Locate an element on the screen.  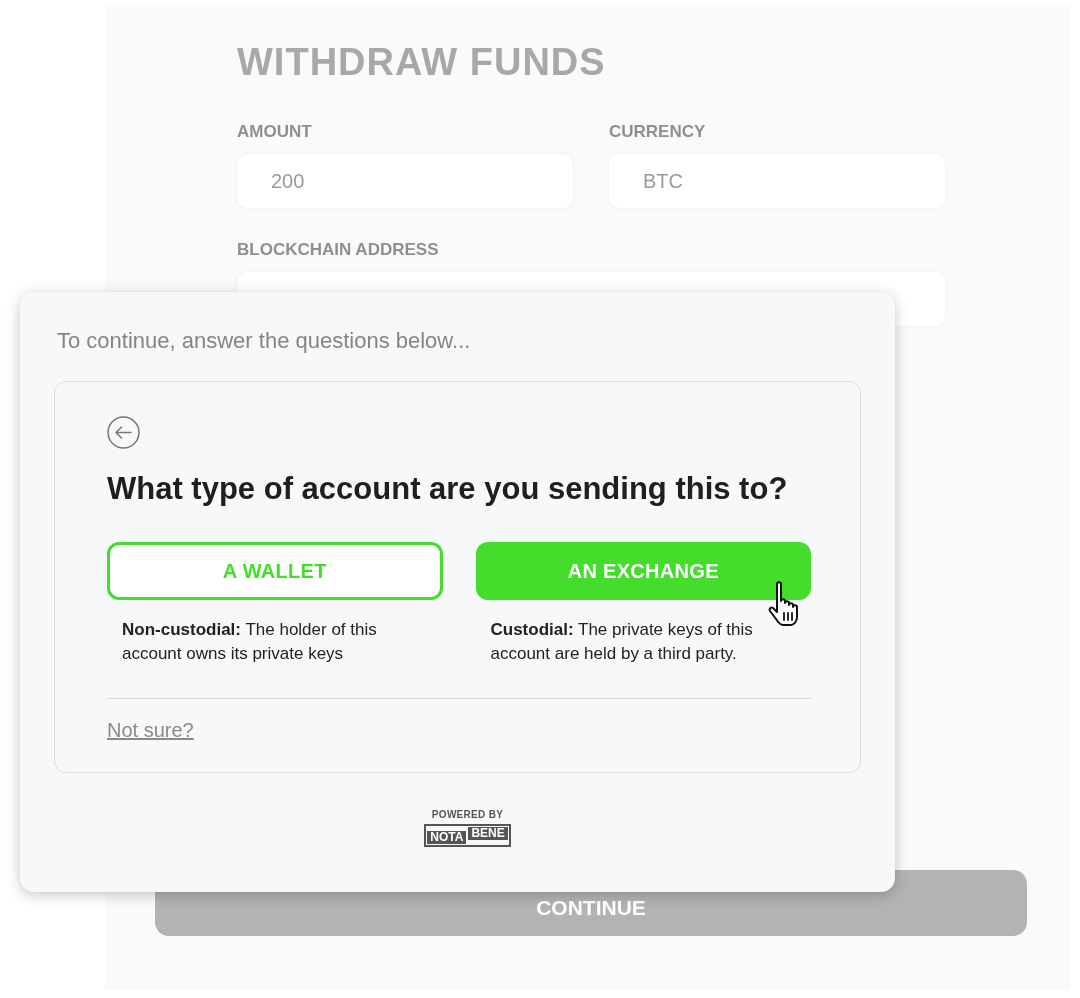
input-field: 200 is located at coordinates (405, 181).